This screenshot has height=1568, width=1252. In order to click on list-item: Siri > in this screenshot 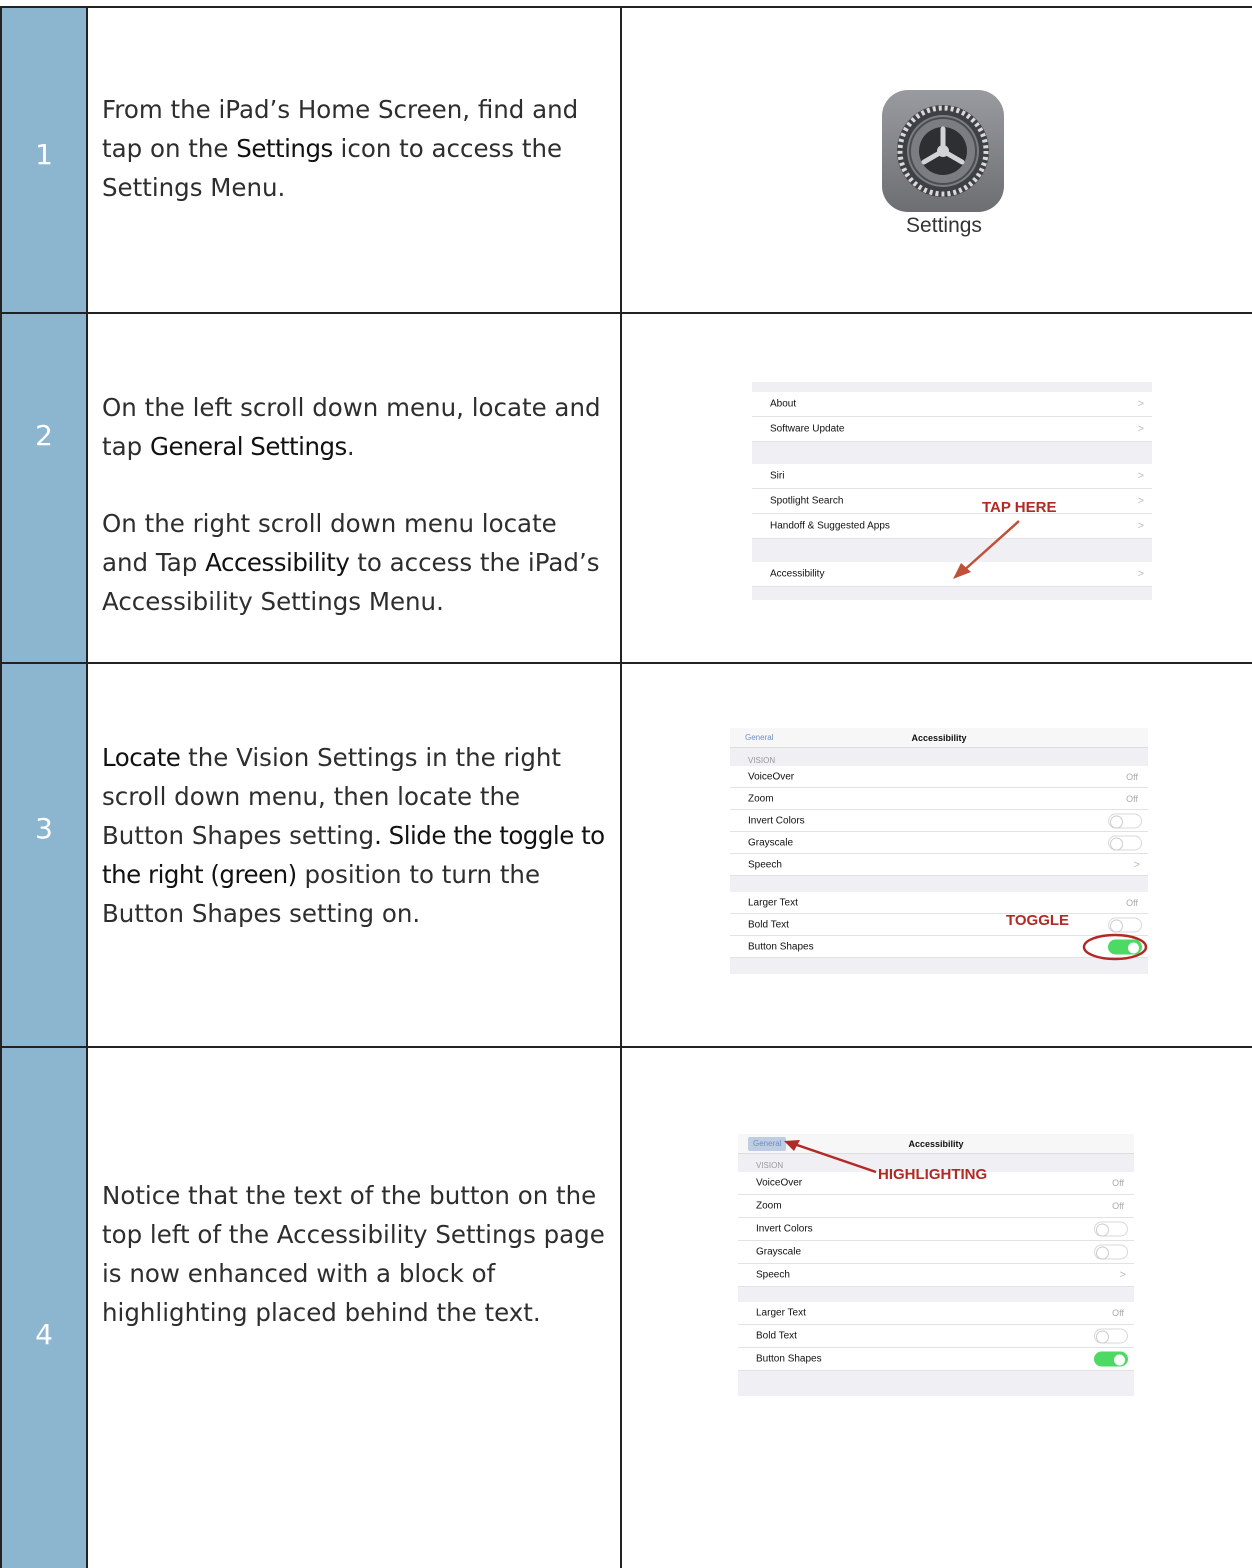, I will do `click(952, 476)`.